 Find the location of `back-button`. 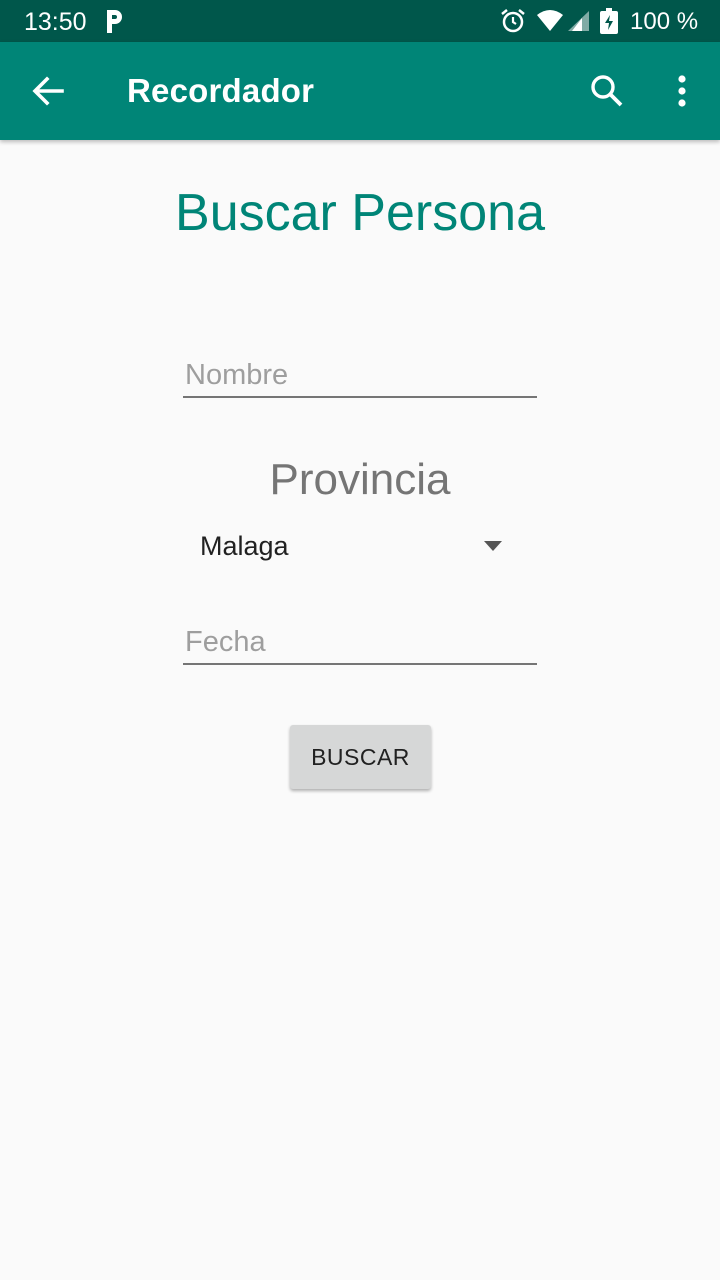

back-button is located at coordinates (48, 91).